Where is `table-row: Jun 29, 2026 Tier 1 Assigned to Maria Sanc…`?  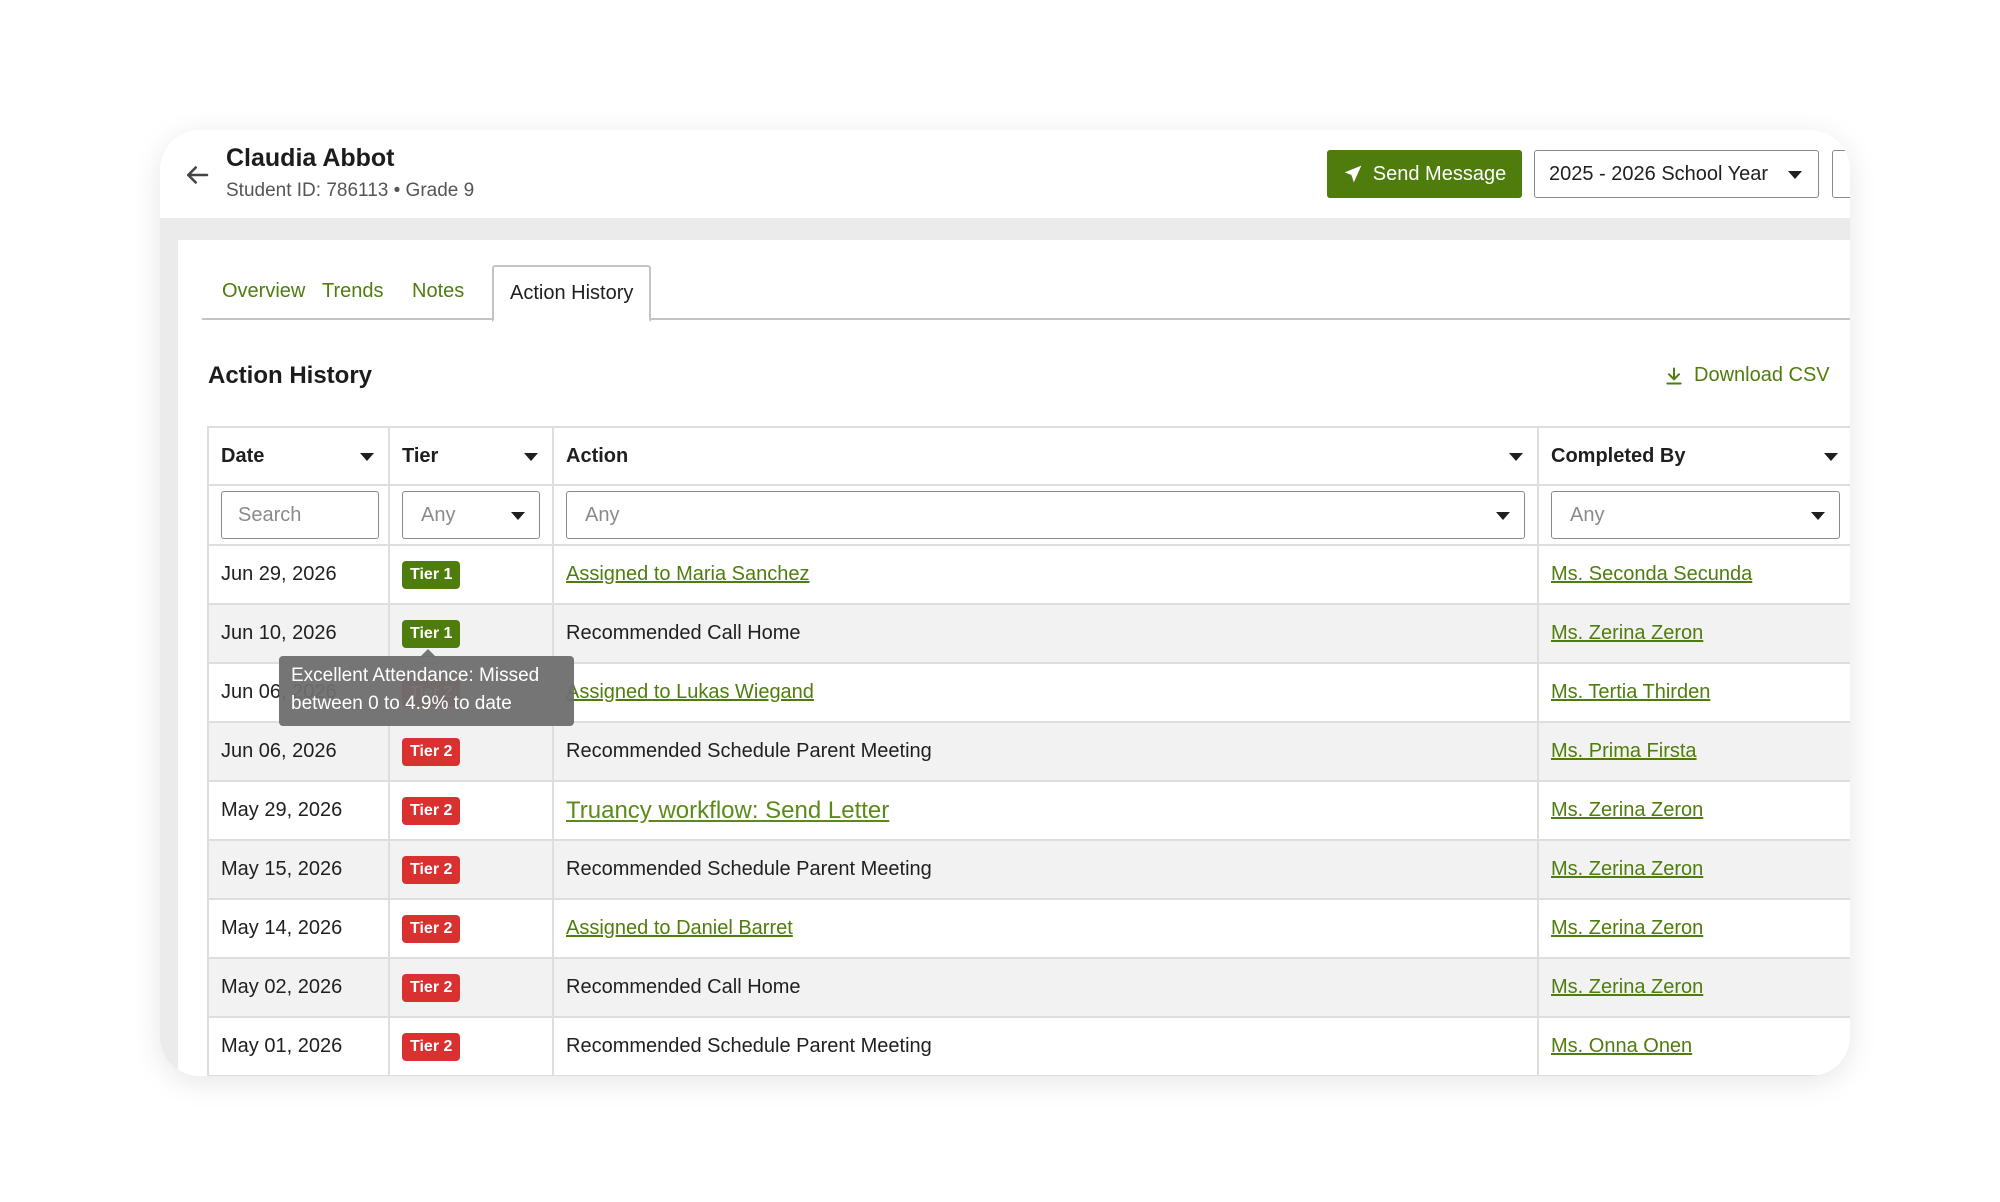
table-row: Jun 29, 2026 Tier 1 Assigned to Maria Sanc… is located at coordinates (1028, 574).